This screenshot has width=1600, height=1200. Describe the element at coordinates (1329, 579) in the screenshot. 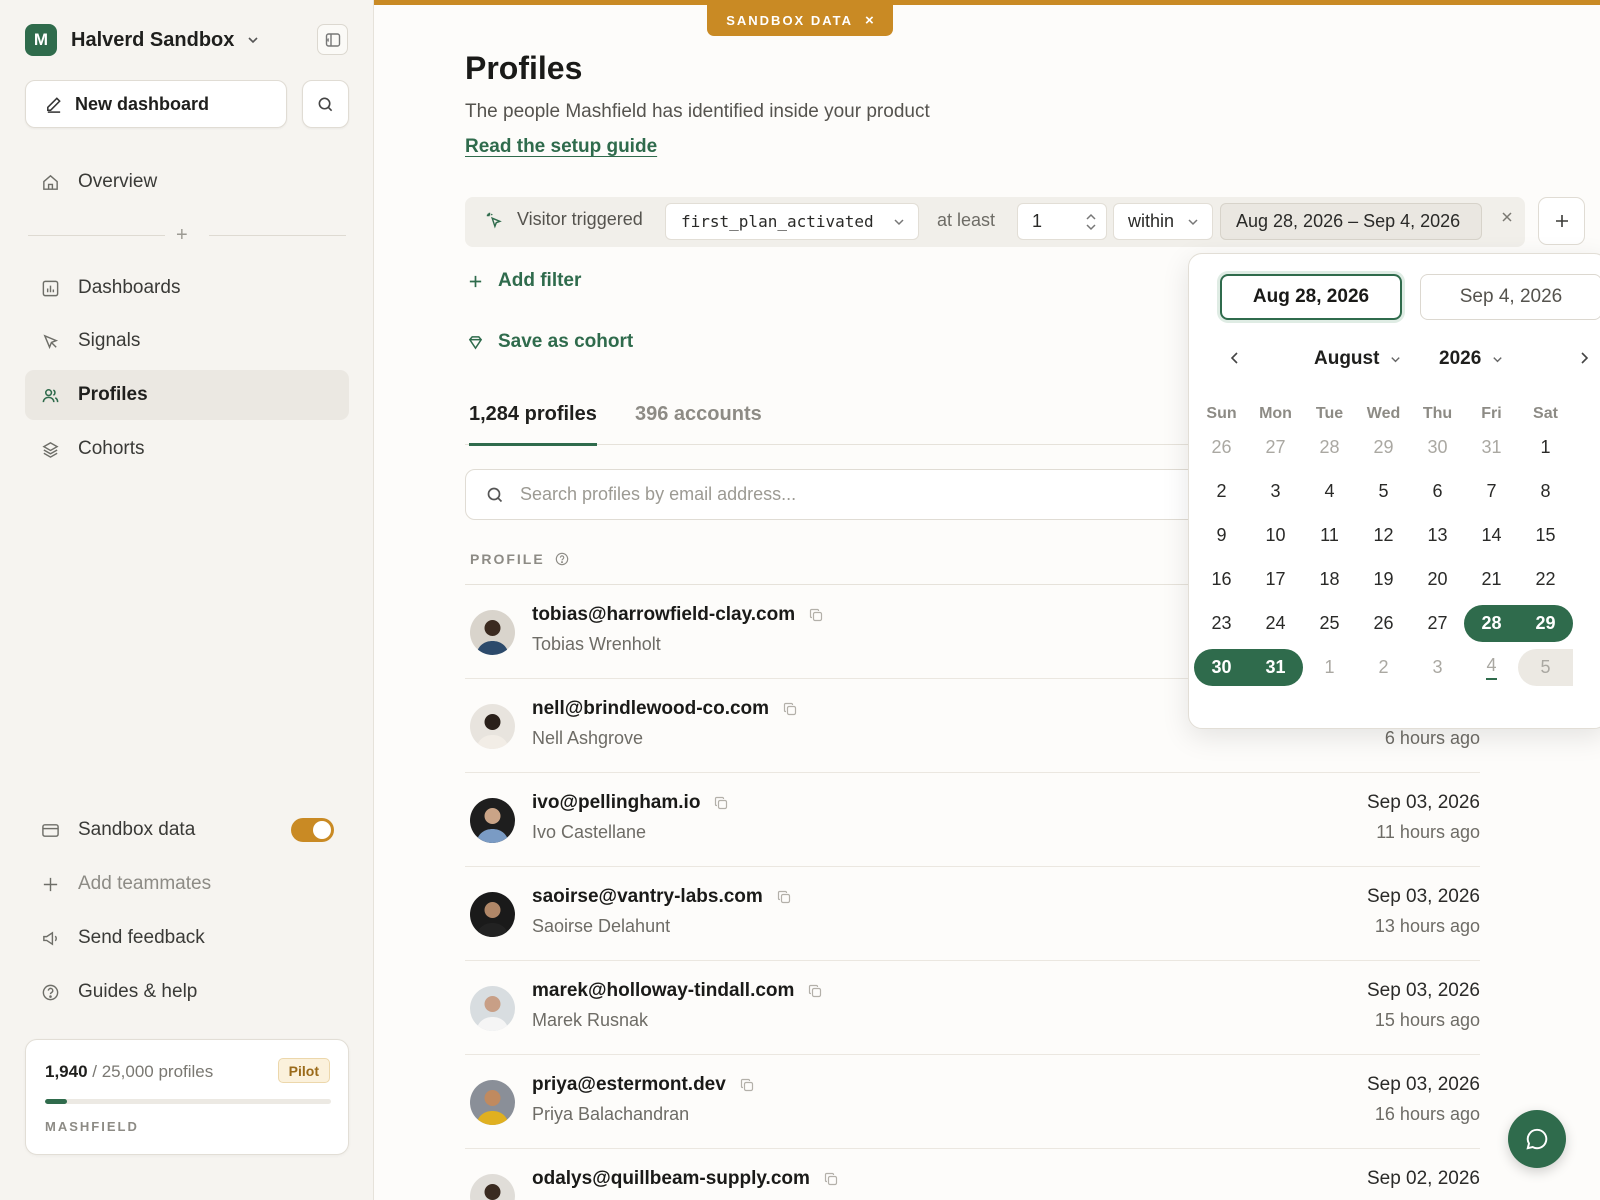

I see `calendar-day: 18` at that location.